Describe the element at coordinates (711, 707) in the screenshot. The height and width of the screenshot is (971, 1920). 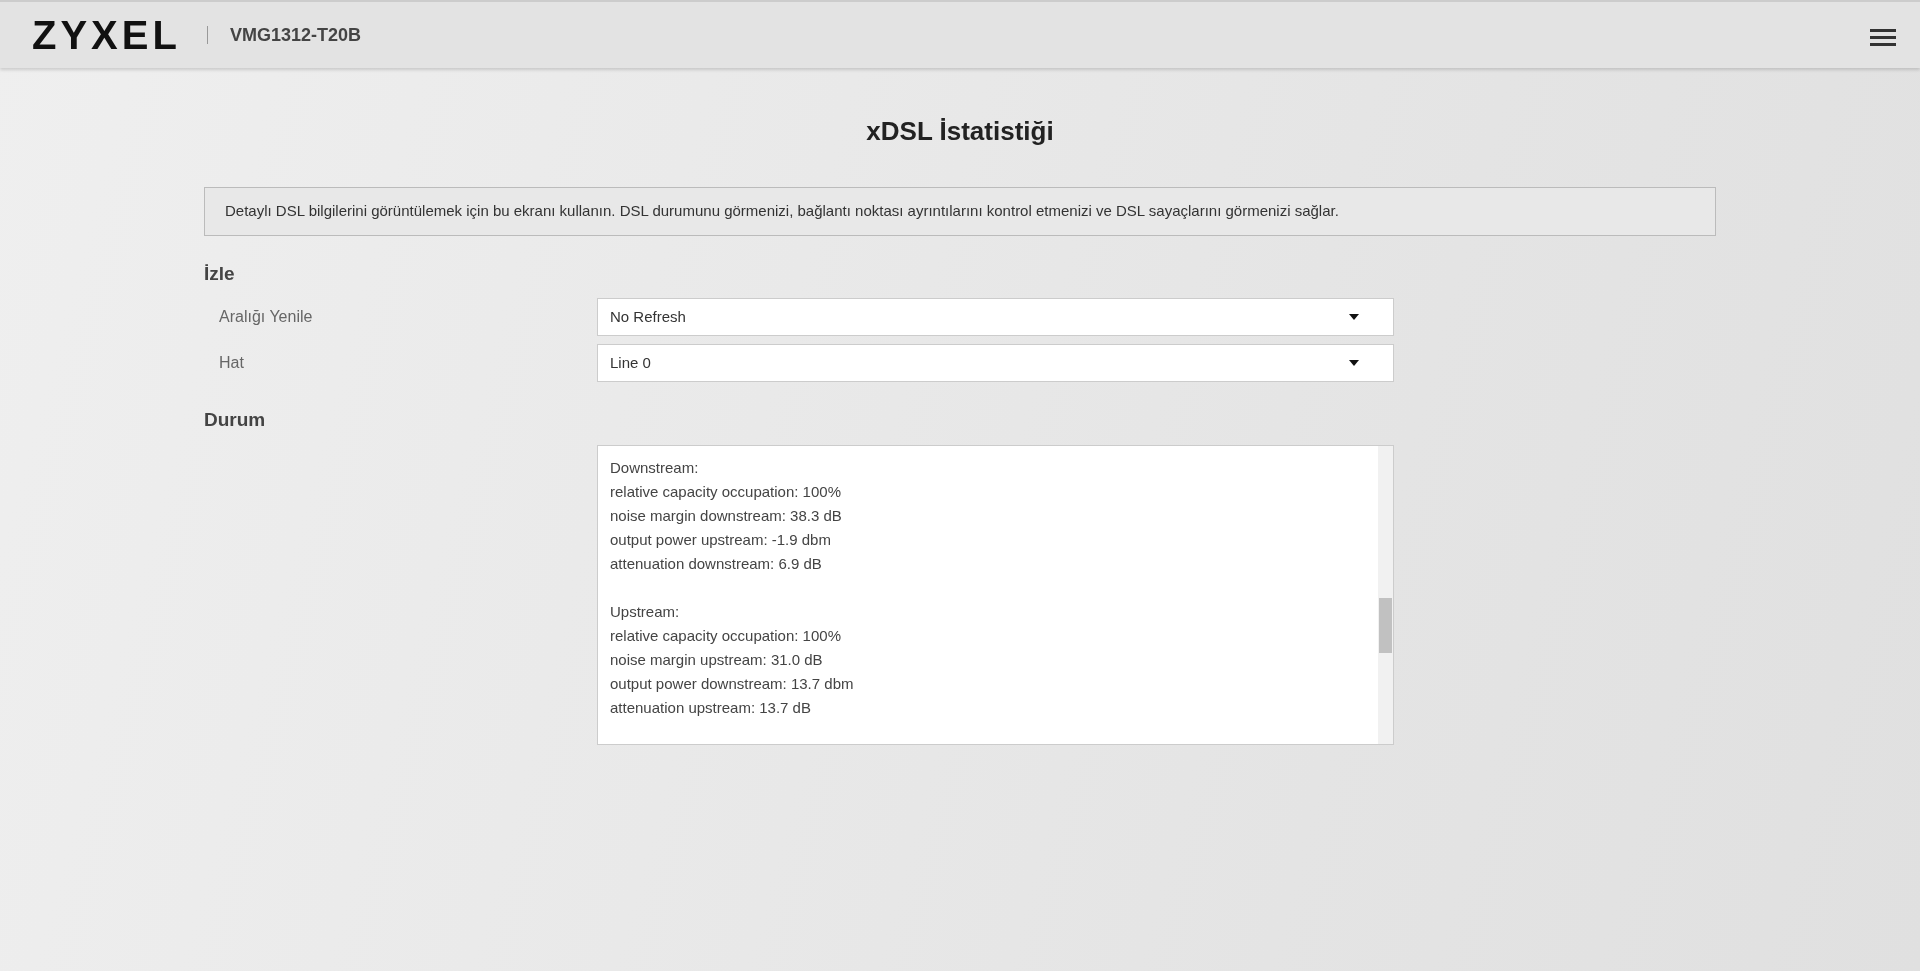
I see `status-line: attenuation upstream: 13.7 dB` at that location.